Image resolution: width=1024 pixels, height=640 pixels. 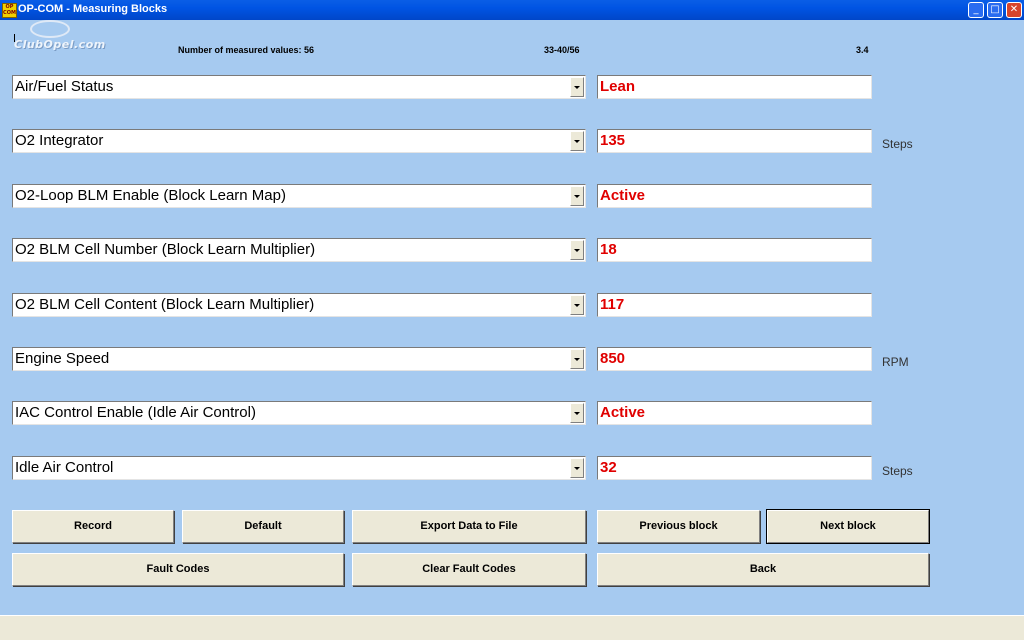 I want to click on previous-block-button-label: Previous block, so click(x=678, y=526).